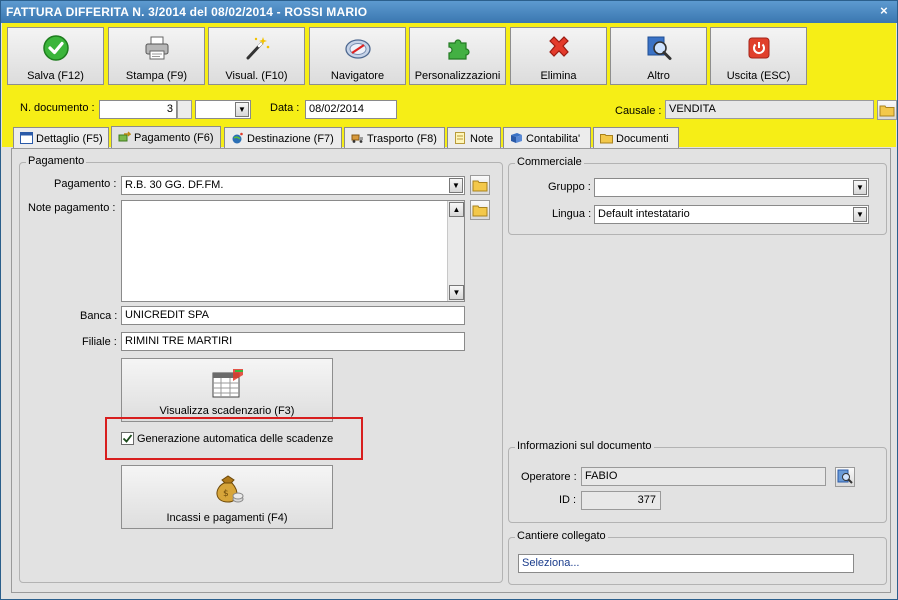 This screenshot has height=600, width=898. I want to click on operatore-lookup-button, so click(845, 477).